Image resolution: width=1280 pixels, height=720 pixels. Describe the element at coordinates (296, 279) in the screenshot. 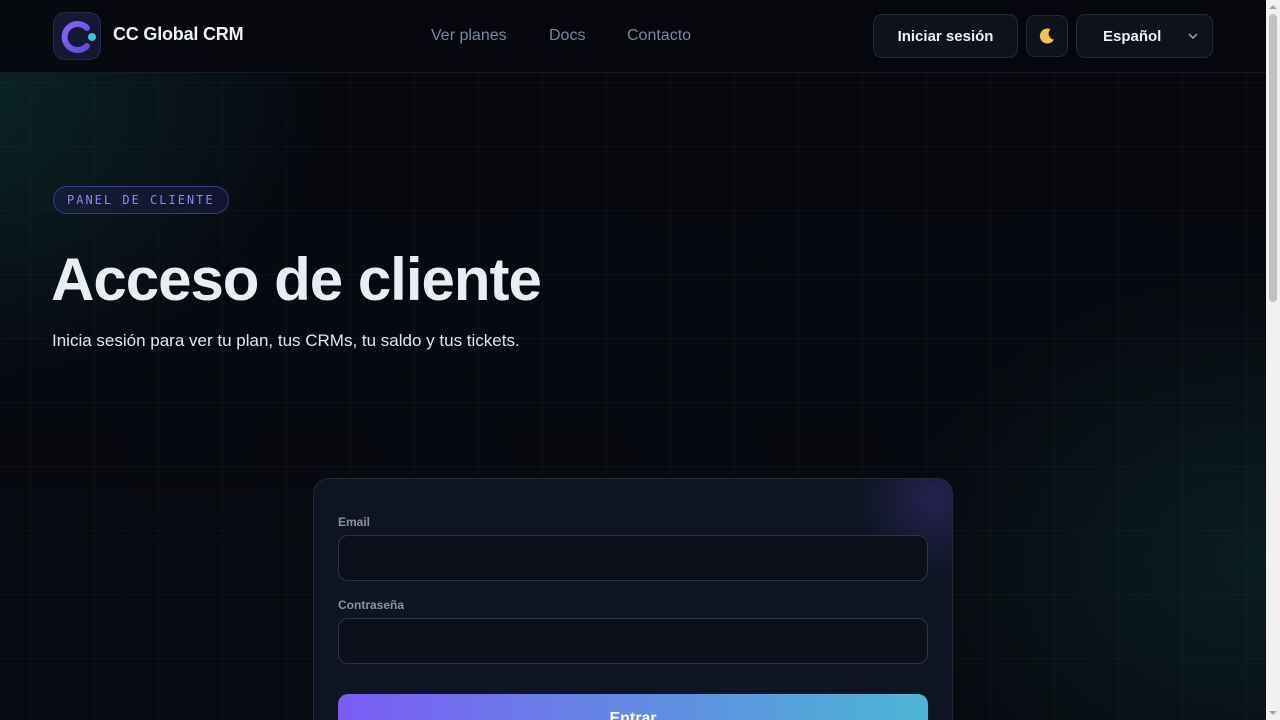

I see `page-title: Acceso de cliente` at that location.